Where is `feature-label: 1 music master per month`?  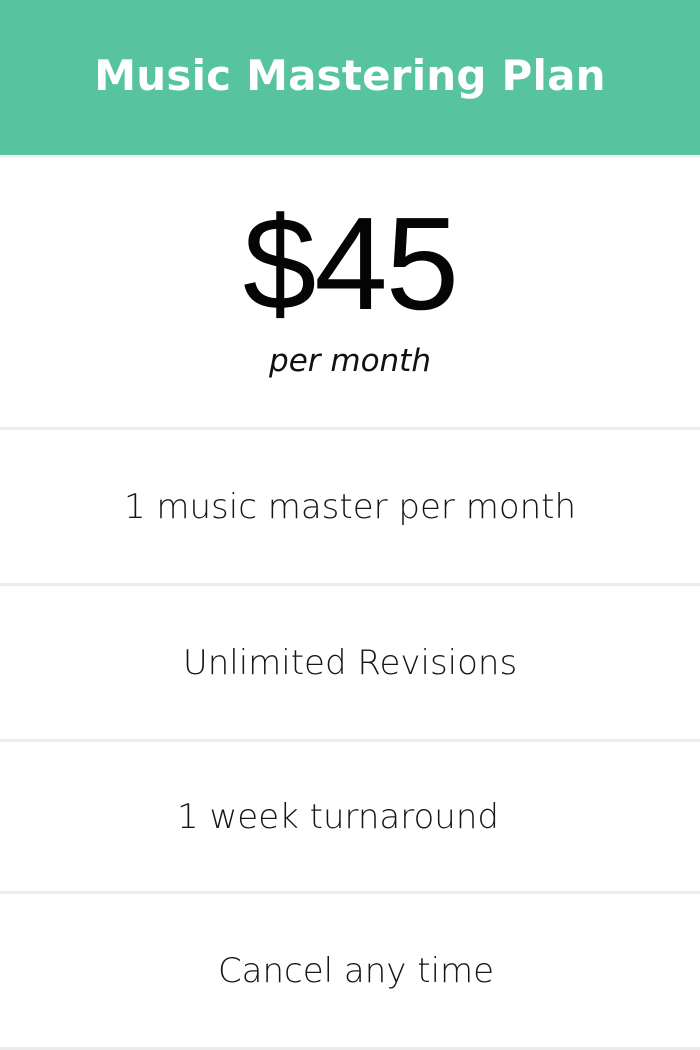
feature-label: 1 music master per month is located at coordinates (350, 506).